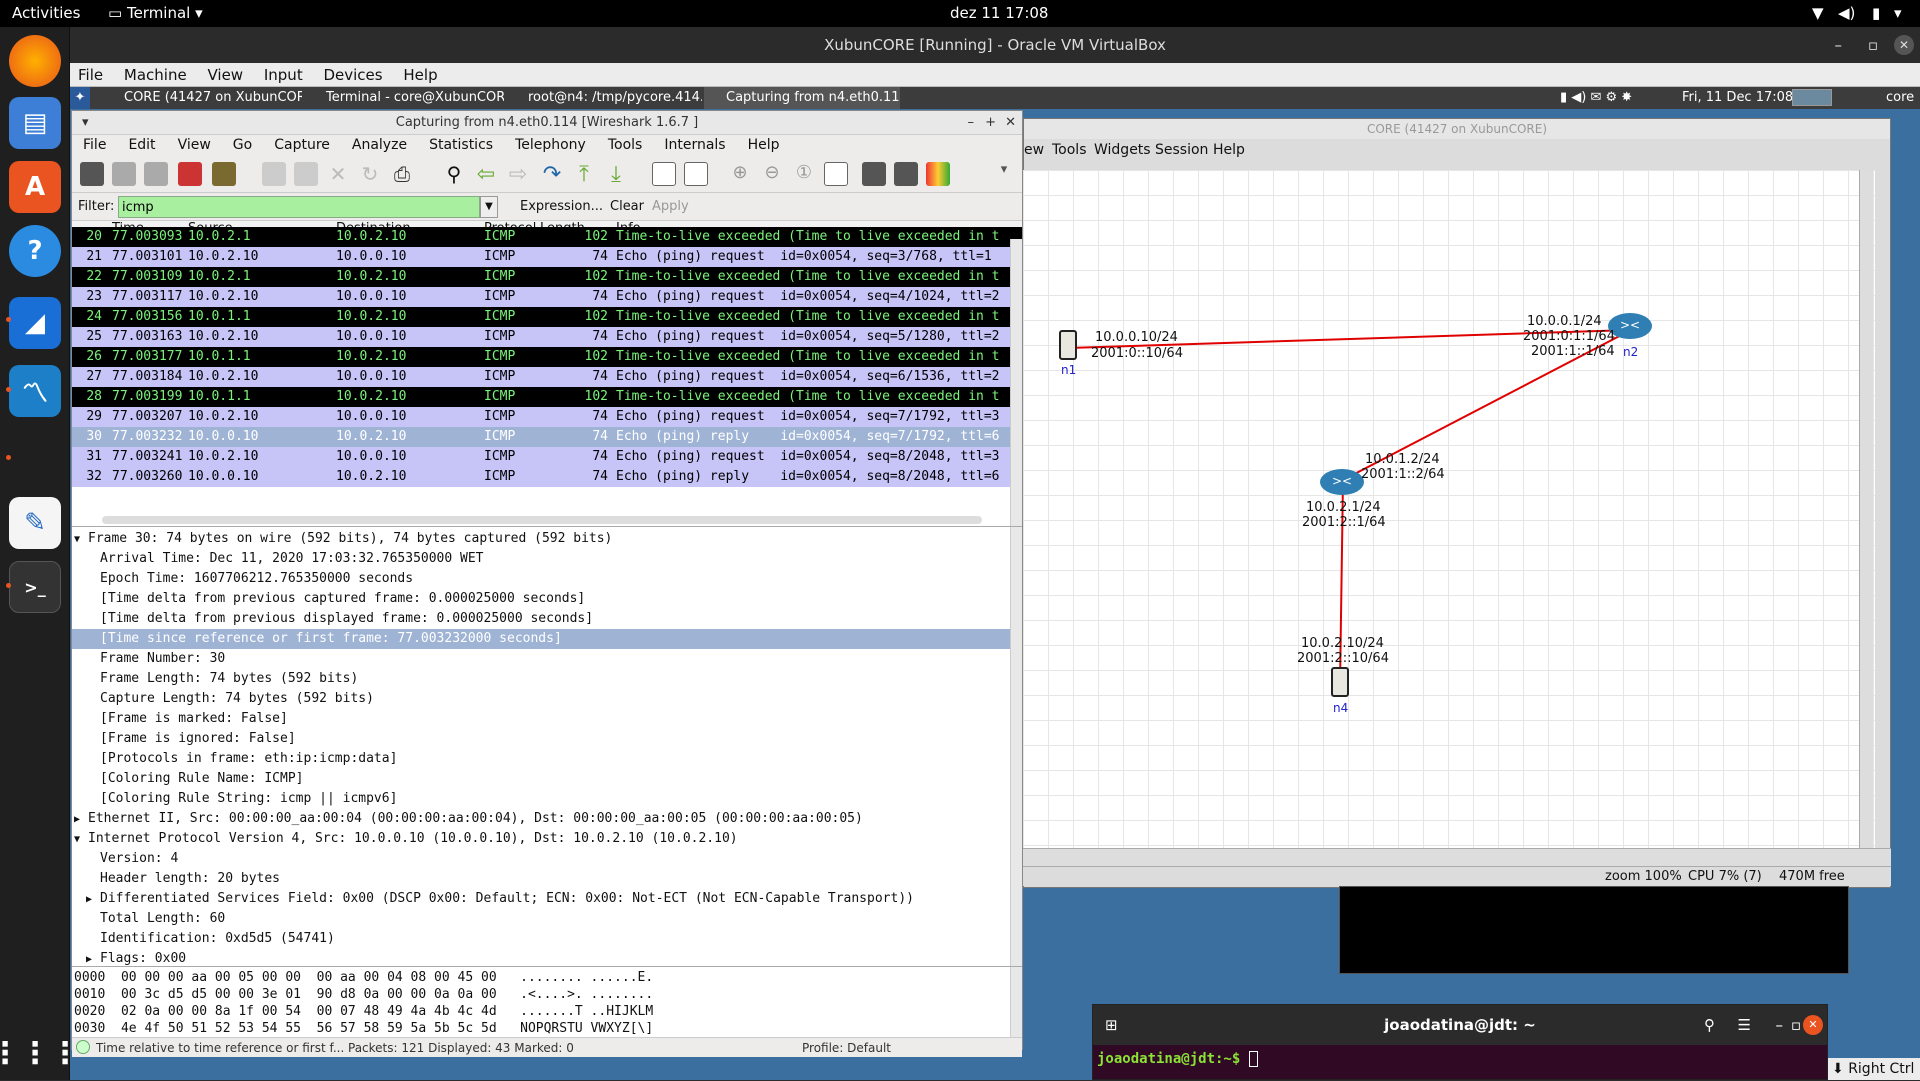 Image resolution: width=1920 pixels, height=1081 pixels. I want to click on search-icon: ⚲, so click(1709, 1025).